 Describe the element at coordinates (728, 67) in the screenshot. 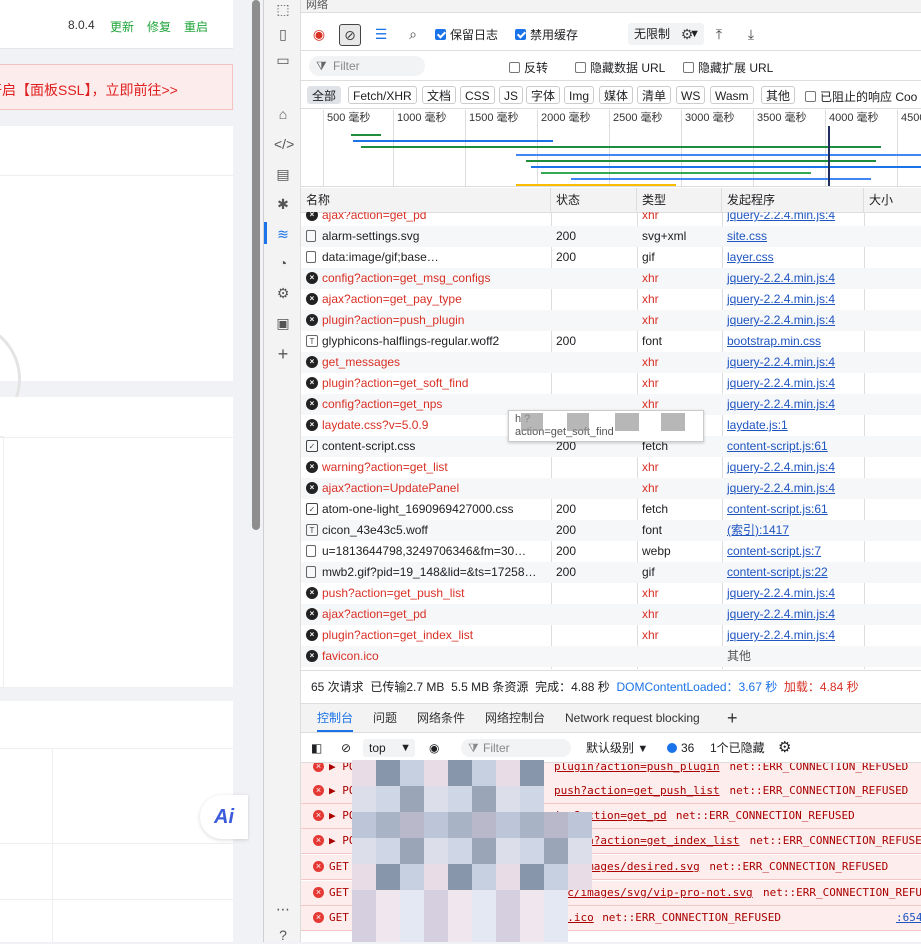

I see `hide-ext-url-checkbox: 隐藏扩展 URL` at that location.